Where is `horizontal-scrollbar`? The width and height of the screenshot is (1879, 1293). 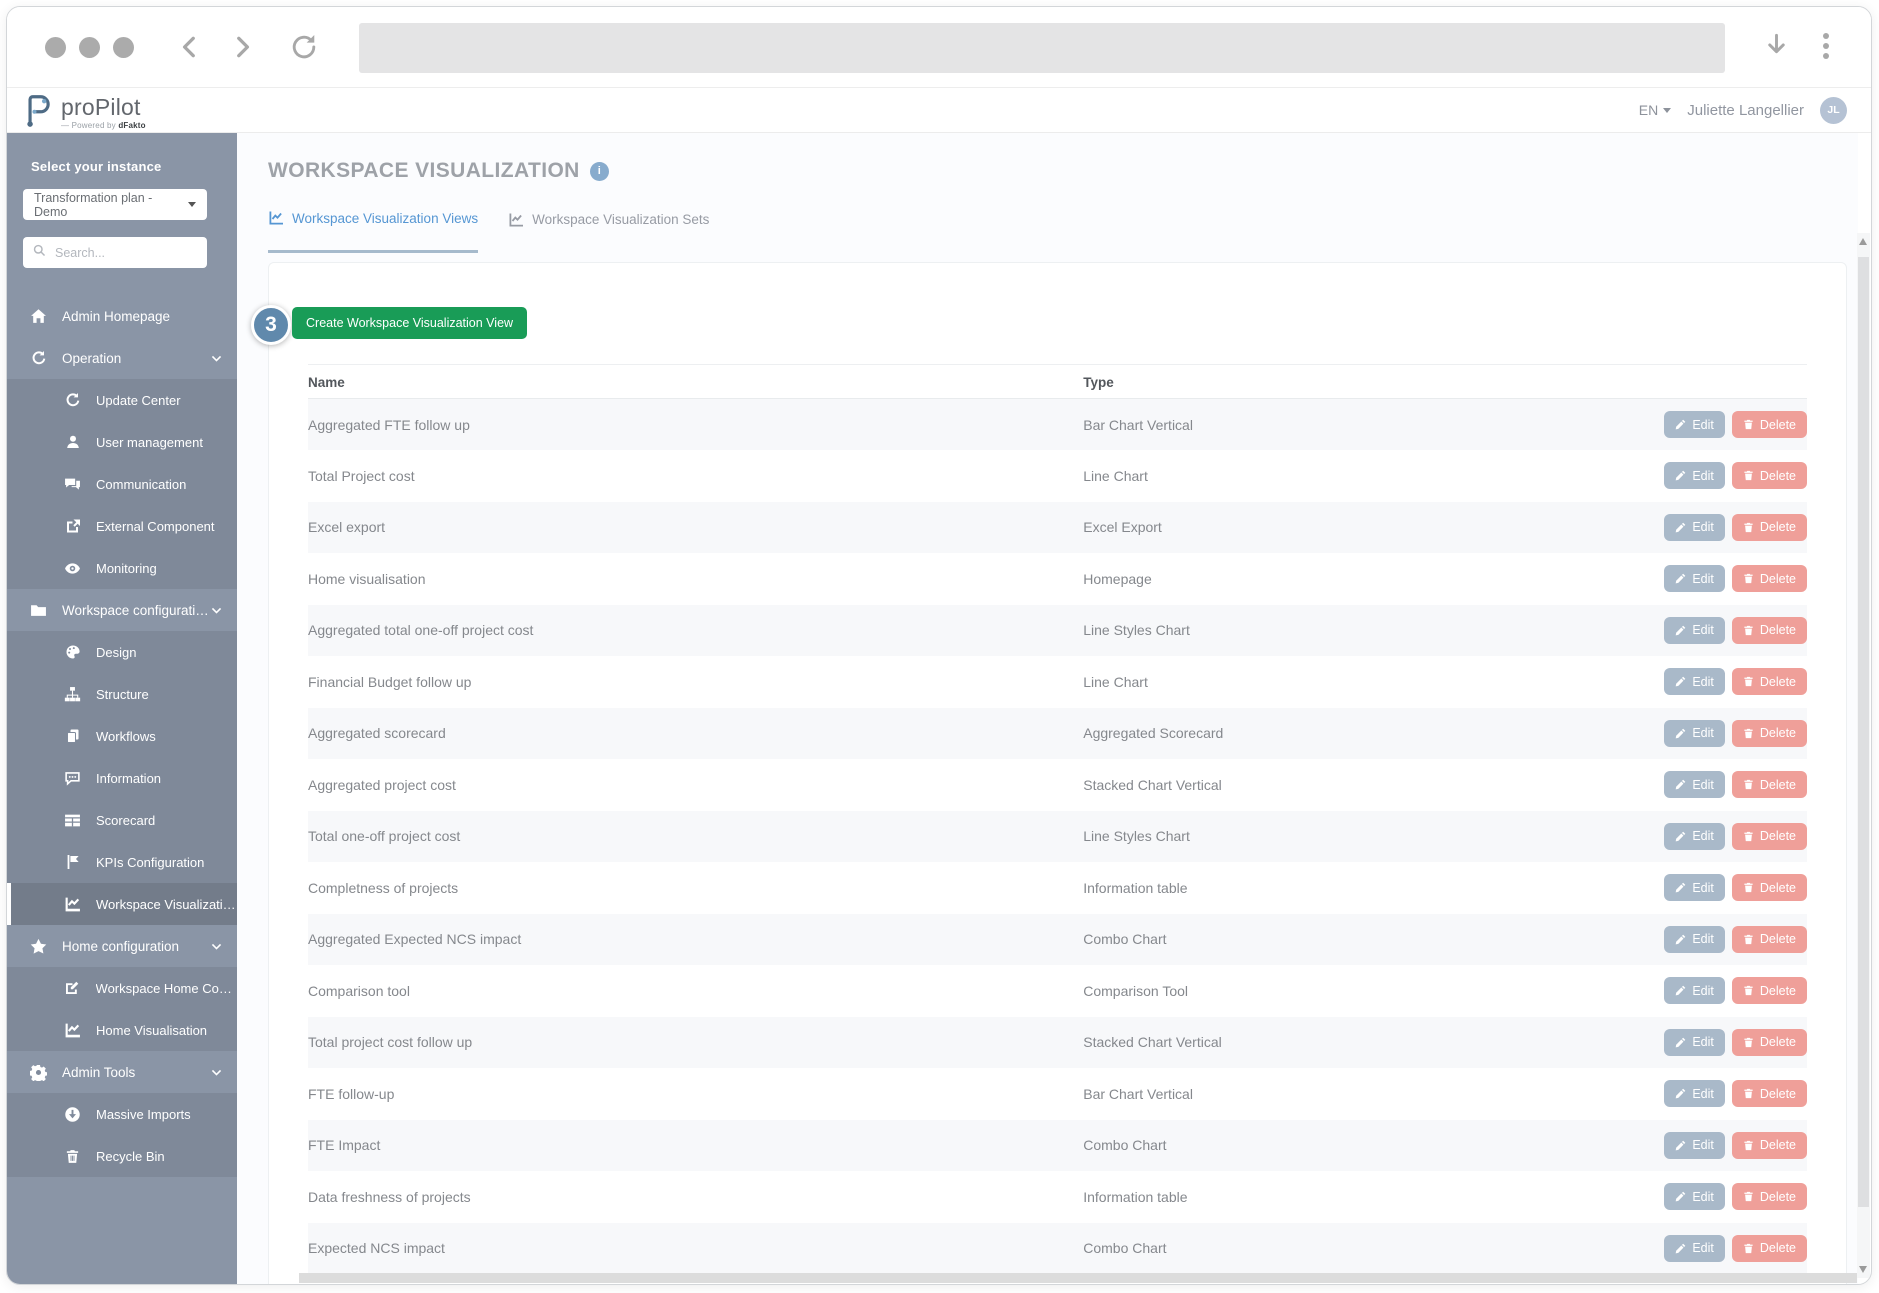 horizontal-scrollbar is located at coordinates (1078, 1278).